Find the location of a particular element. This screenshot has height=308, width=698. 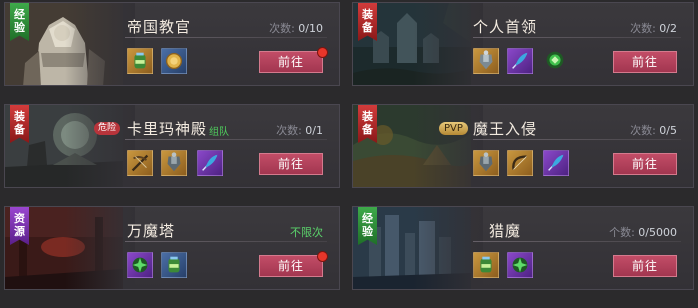

pvp-badge: PVP is located at coordinates (453, 128).